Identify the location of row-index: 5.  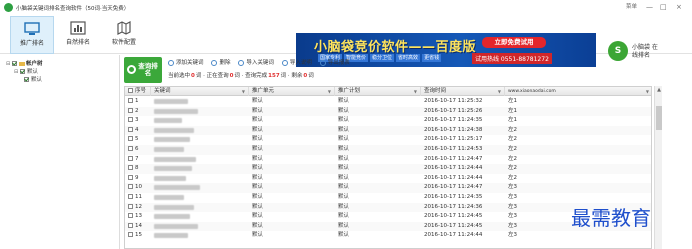
(138, 140).